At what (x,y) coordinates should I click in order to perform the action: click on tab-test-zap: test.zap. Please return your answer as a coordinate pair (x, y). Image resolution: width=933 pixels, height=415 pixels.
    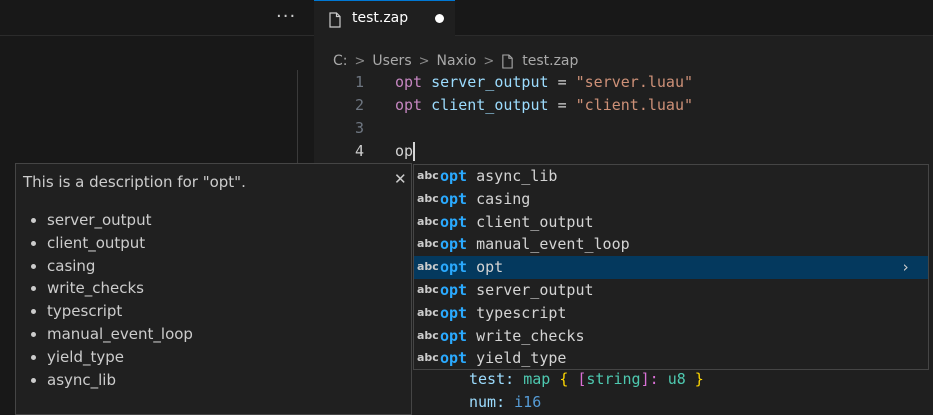
    Looking at the image, I should click on (384, 18).